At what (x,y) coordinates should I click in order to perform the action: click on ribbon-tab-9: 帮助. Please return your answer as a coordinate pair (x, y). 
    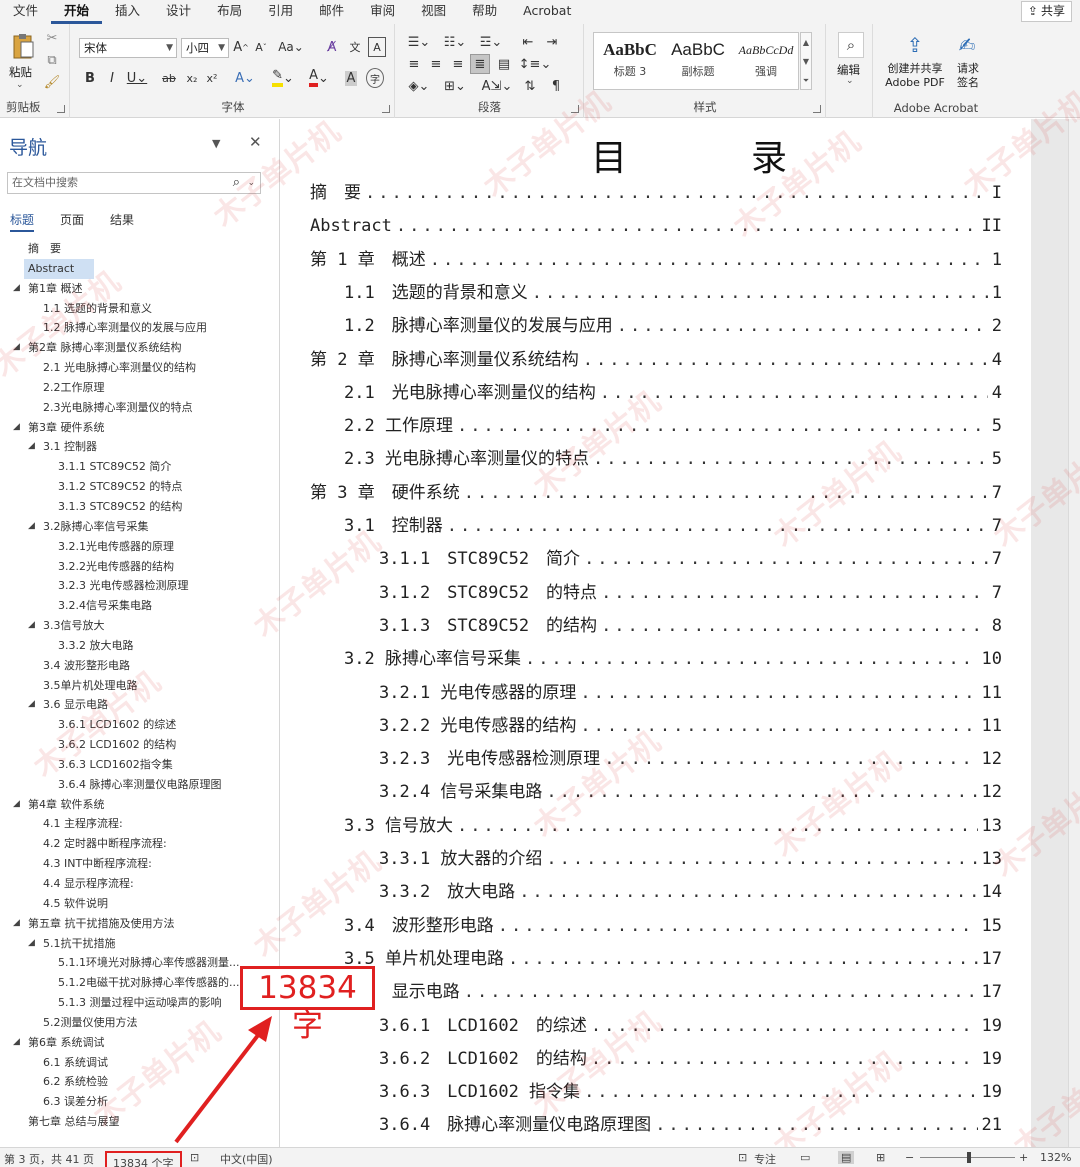
    Looking at the image, I should click on (484, 12).